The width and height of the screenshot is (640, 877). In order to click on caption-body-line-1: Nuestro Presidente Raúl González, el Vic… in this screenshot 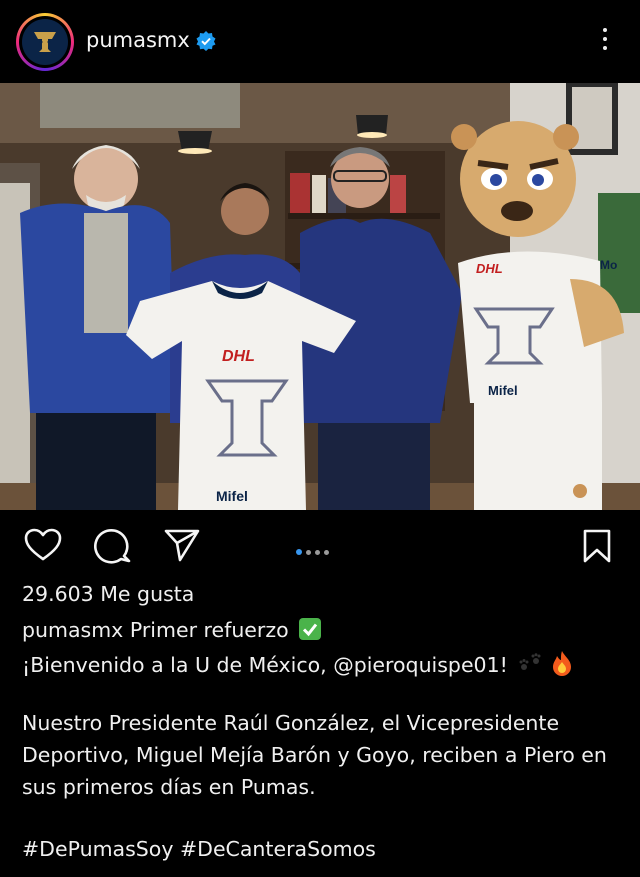, I will do `click(291, 723)`.